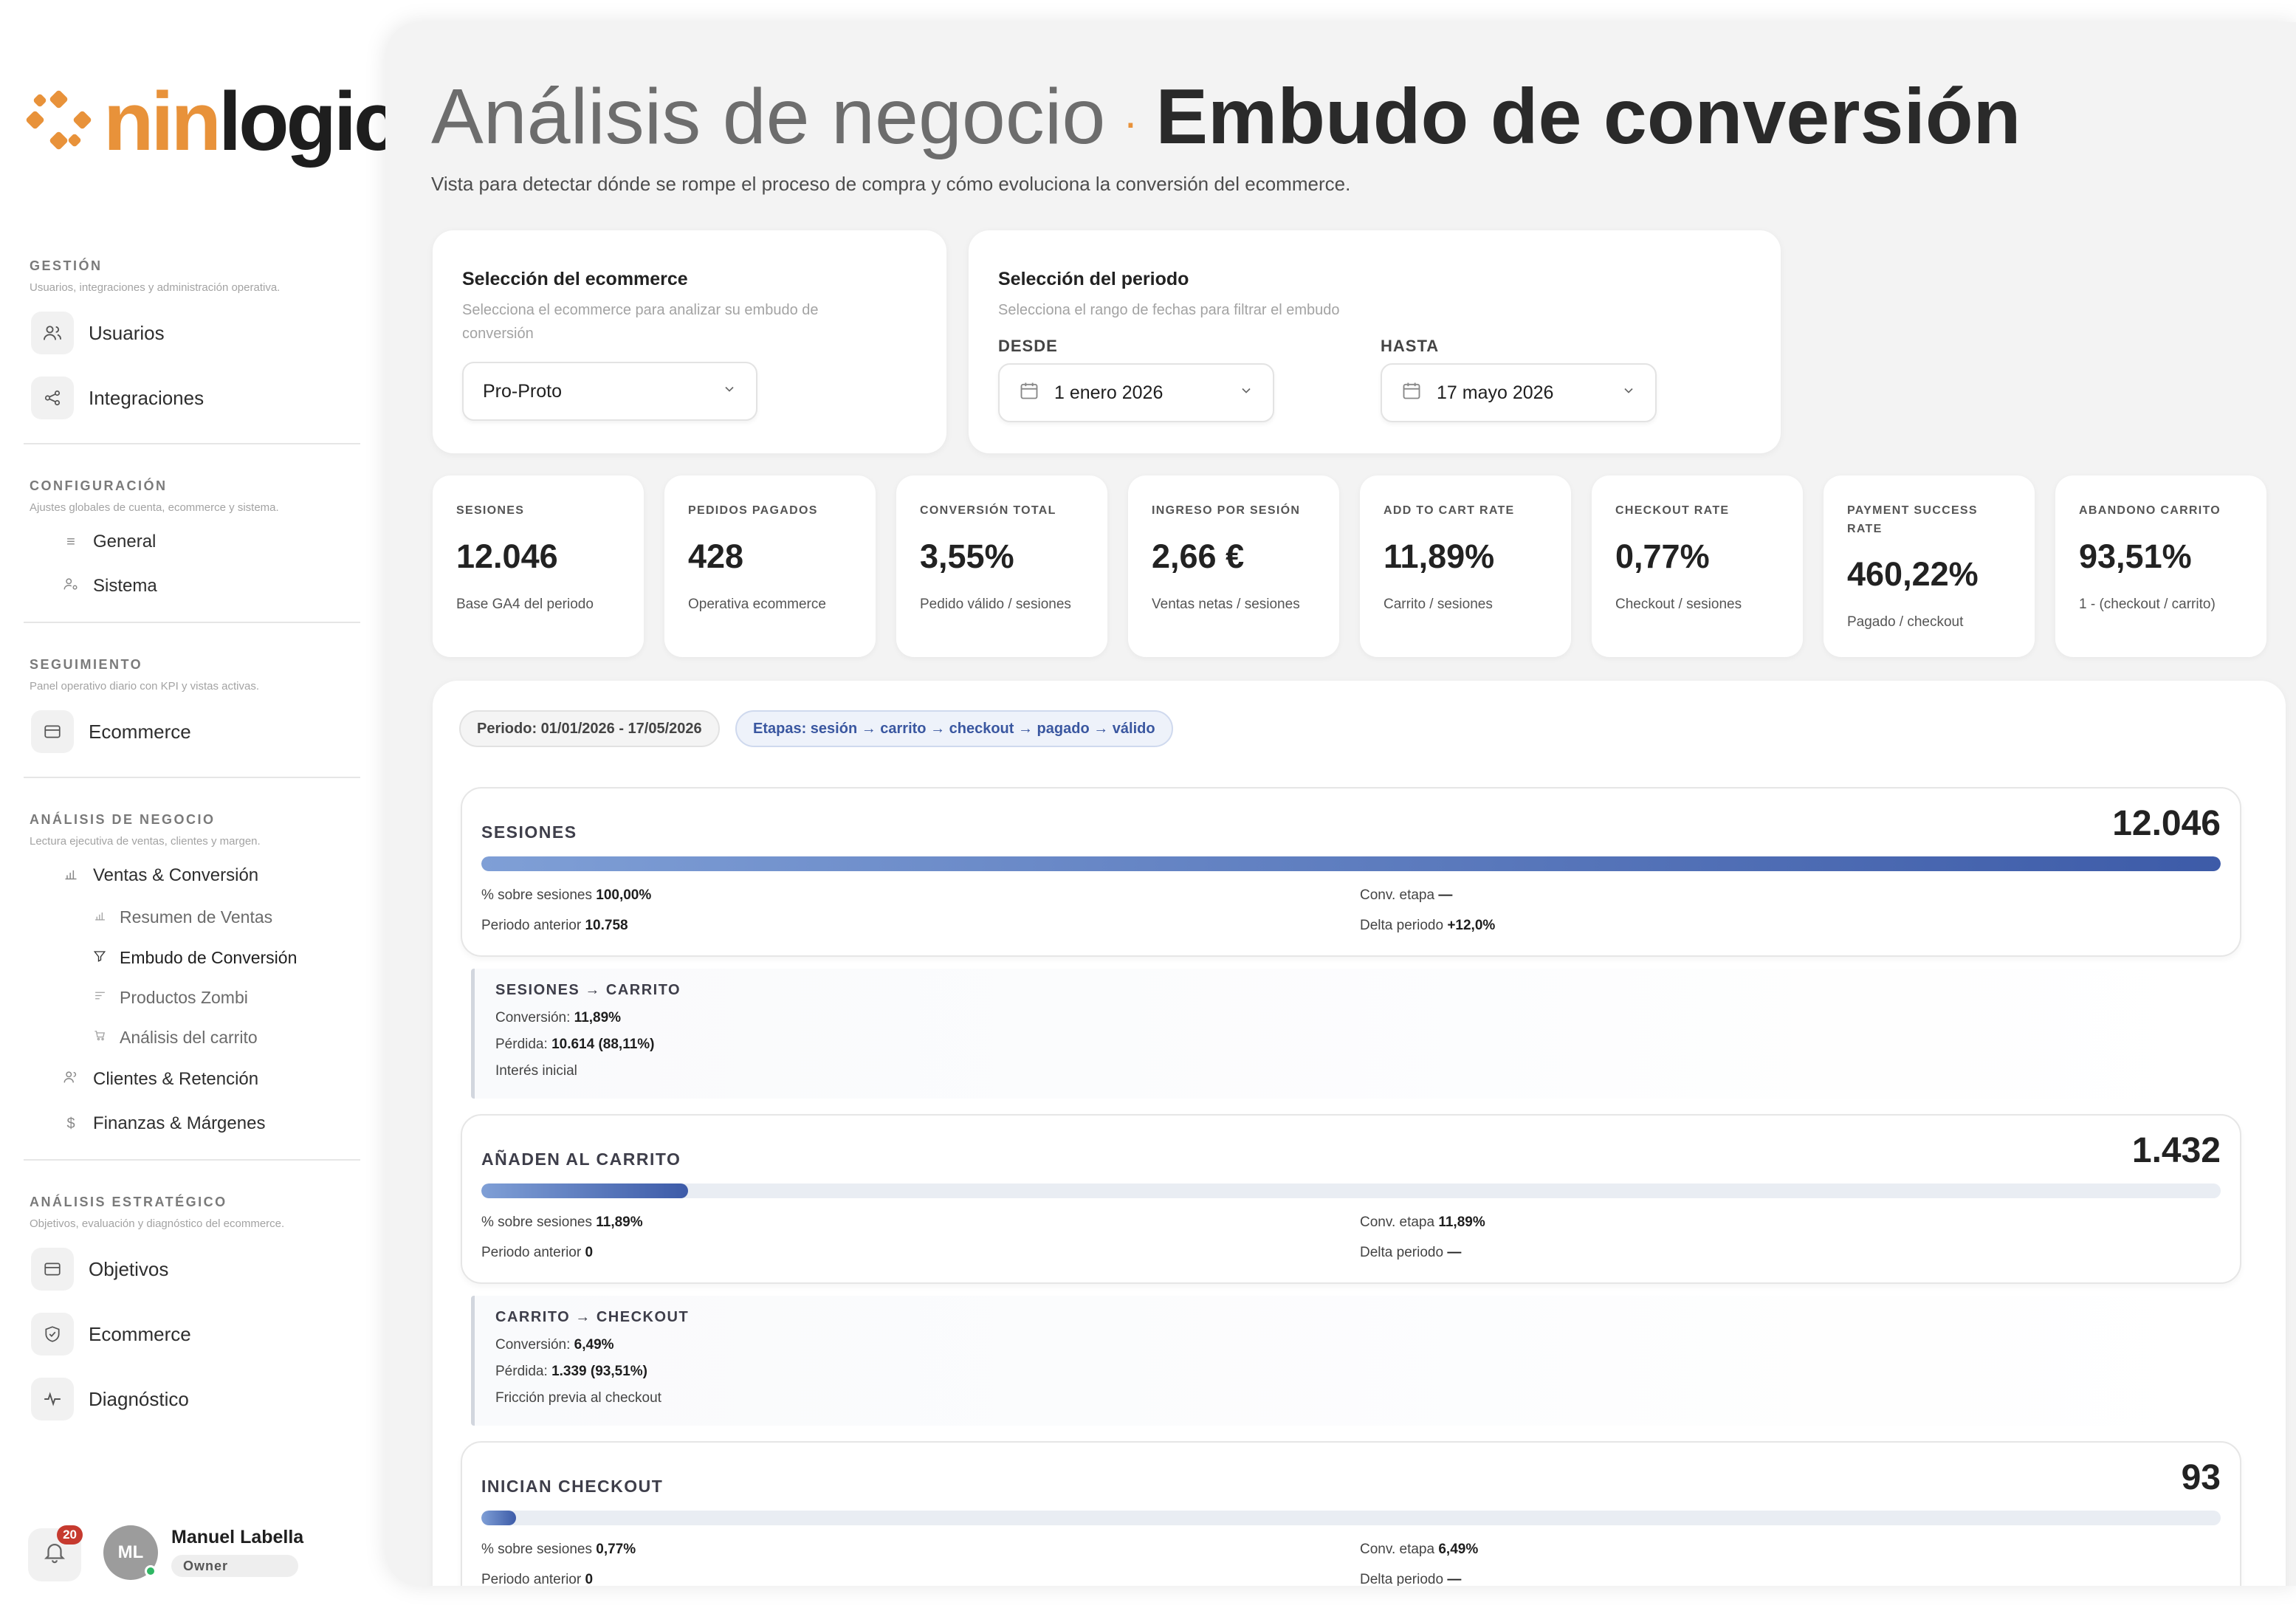 The image size is (2296, 1608). What do you see at coordinates (71, 587) in the screenshot?
I see `user-gear-icon` at bounding box center [71, 587].